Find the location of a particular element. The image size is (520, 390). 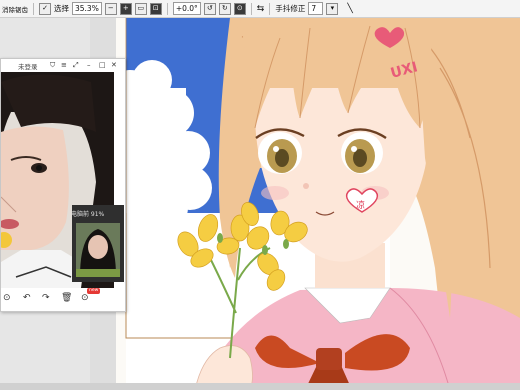

zoom-reset-button: ⊡ is located at coordinates (155, 8).